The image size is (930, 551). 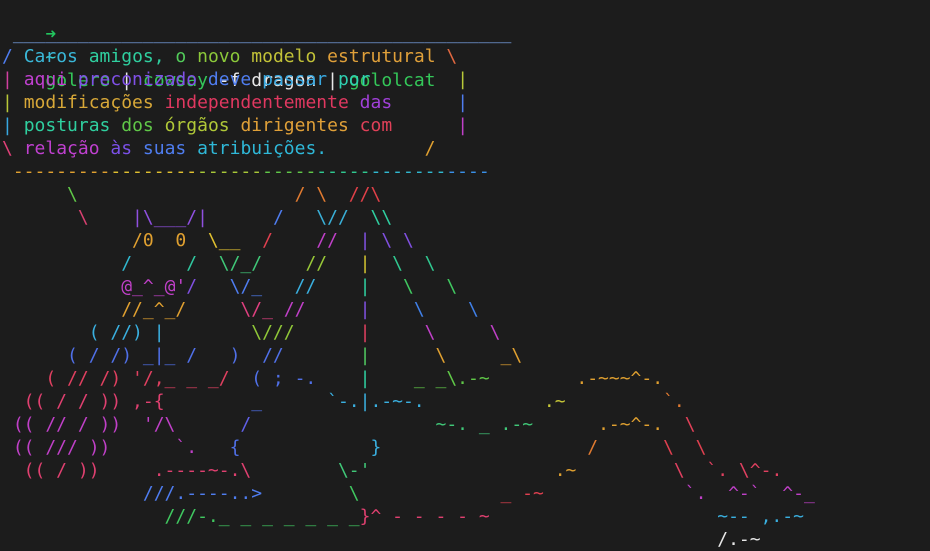 I want to click on output-segment: /.-~, so click(x=739, y=539).